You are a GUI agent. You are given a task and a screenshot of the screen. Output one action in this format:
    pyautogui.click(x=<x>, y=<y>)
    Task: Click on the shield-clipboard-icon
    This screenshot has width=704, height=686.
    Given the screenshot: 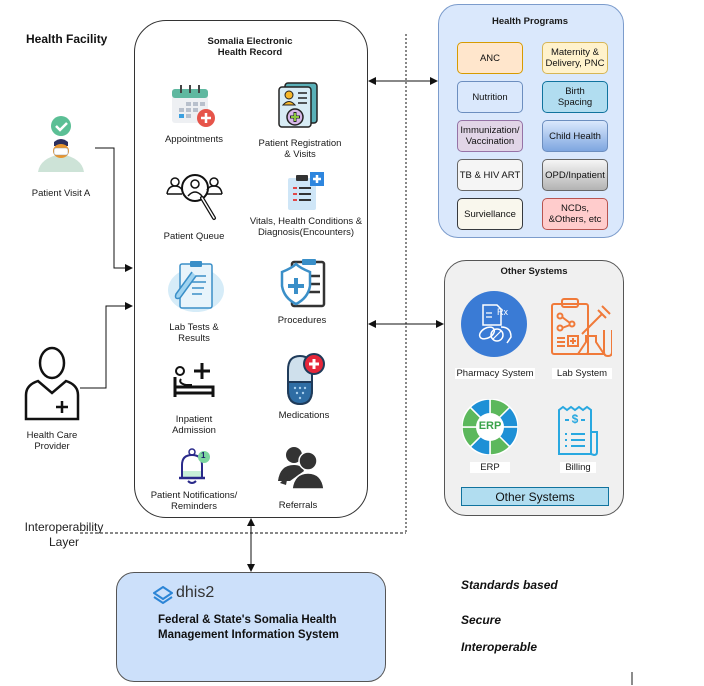 What is the action you would take?
    pyautogui.click(x=303, y=286)
    